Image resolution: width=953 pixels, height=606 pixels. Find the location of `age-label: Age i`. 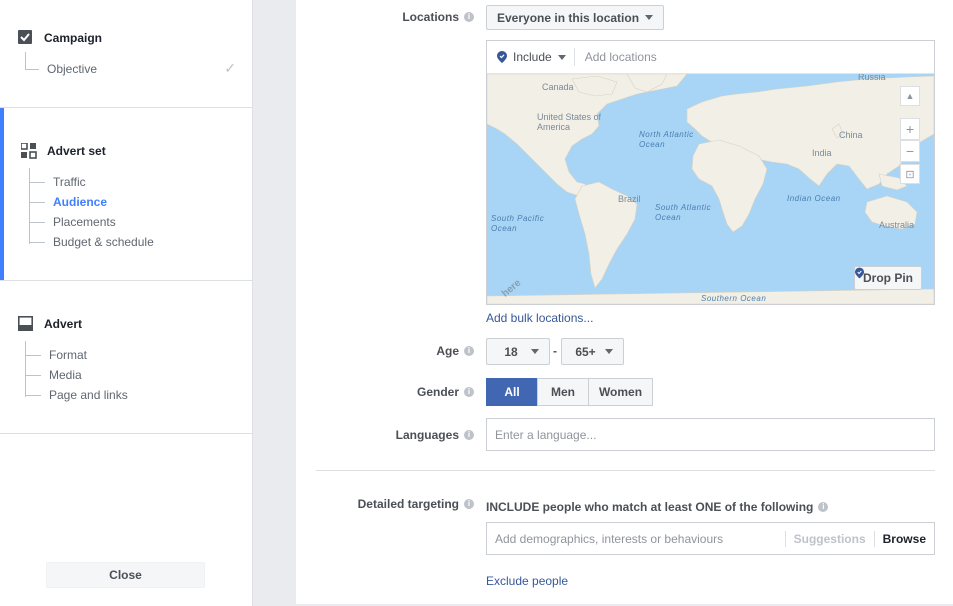

age-label: Age i is located at coordinates (455, 351).